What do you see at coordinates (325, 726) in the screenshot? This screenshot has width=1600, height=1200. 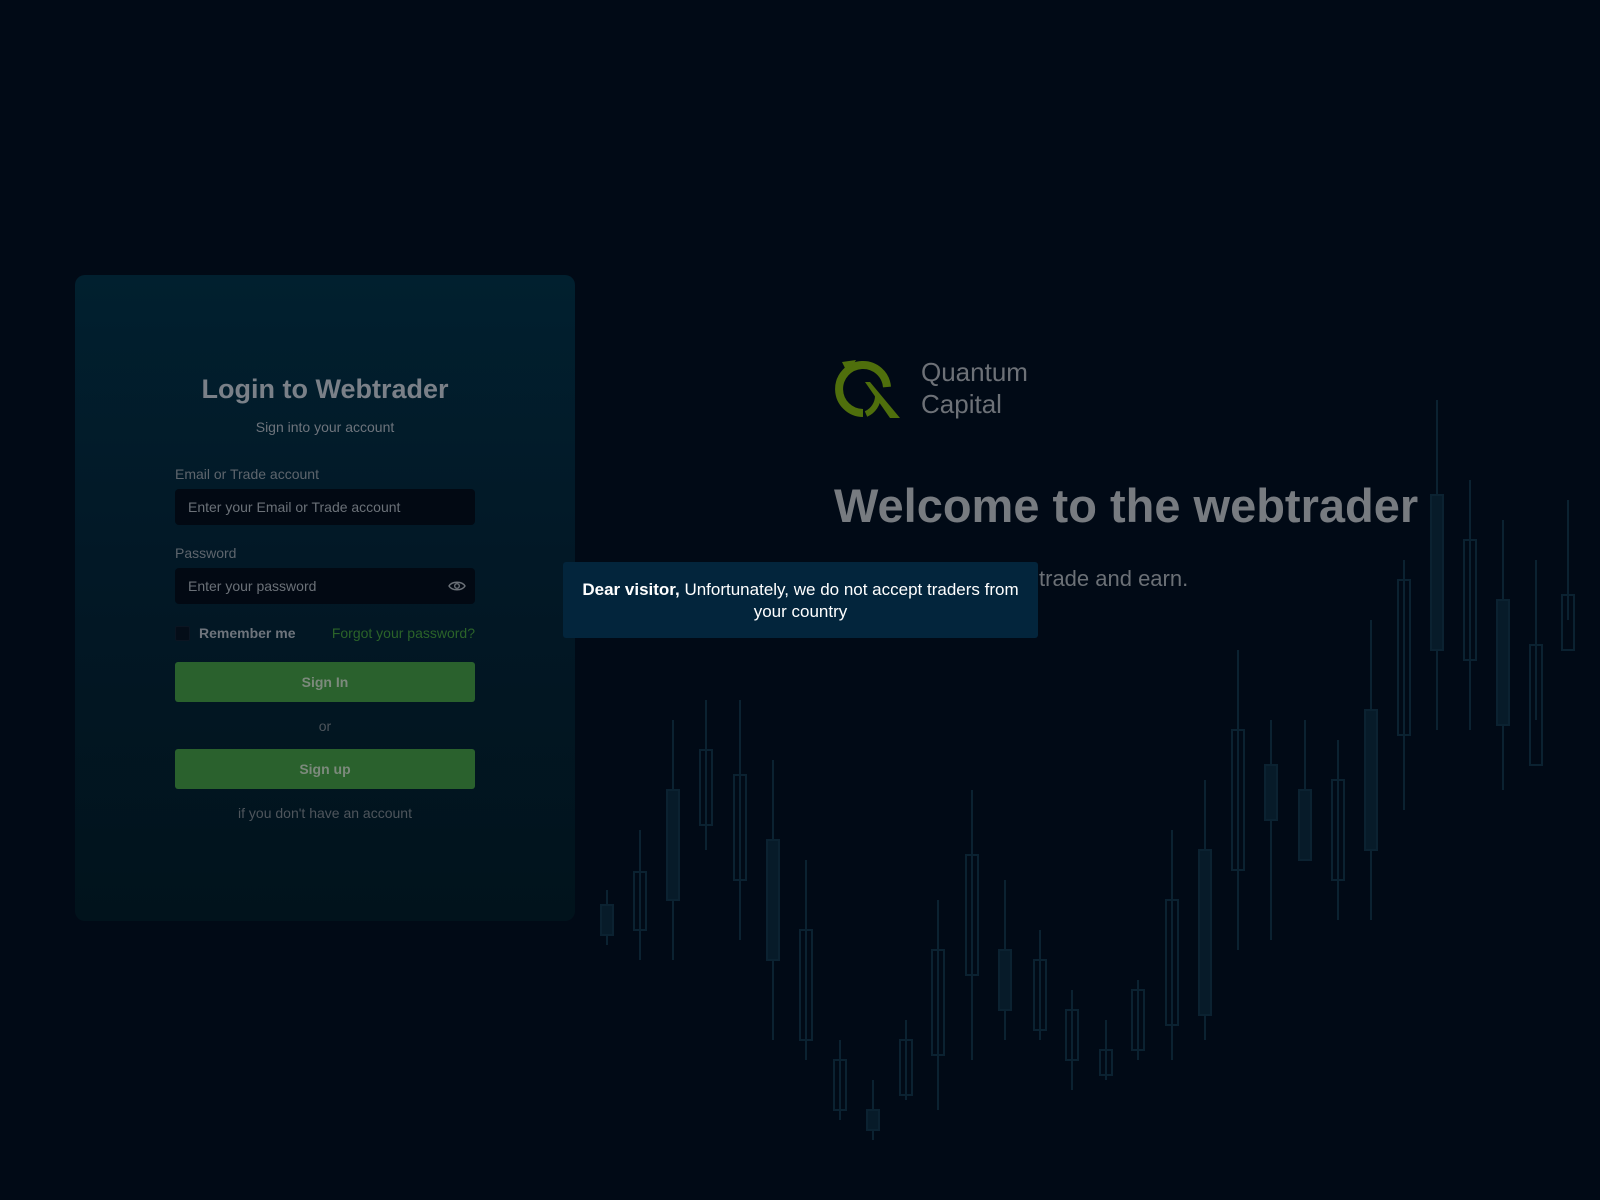 I see `or-divider: or` at bounding box center [325, 726].